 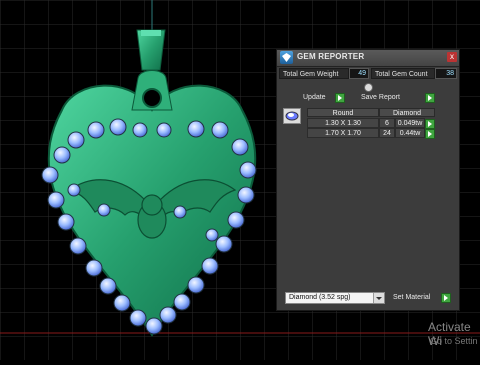 I want to click on gem-weight-cell: 0.049tw, so click(x=410, y=123).